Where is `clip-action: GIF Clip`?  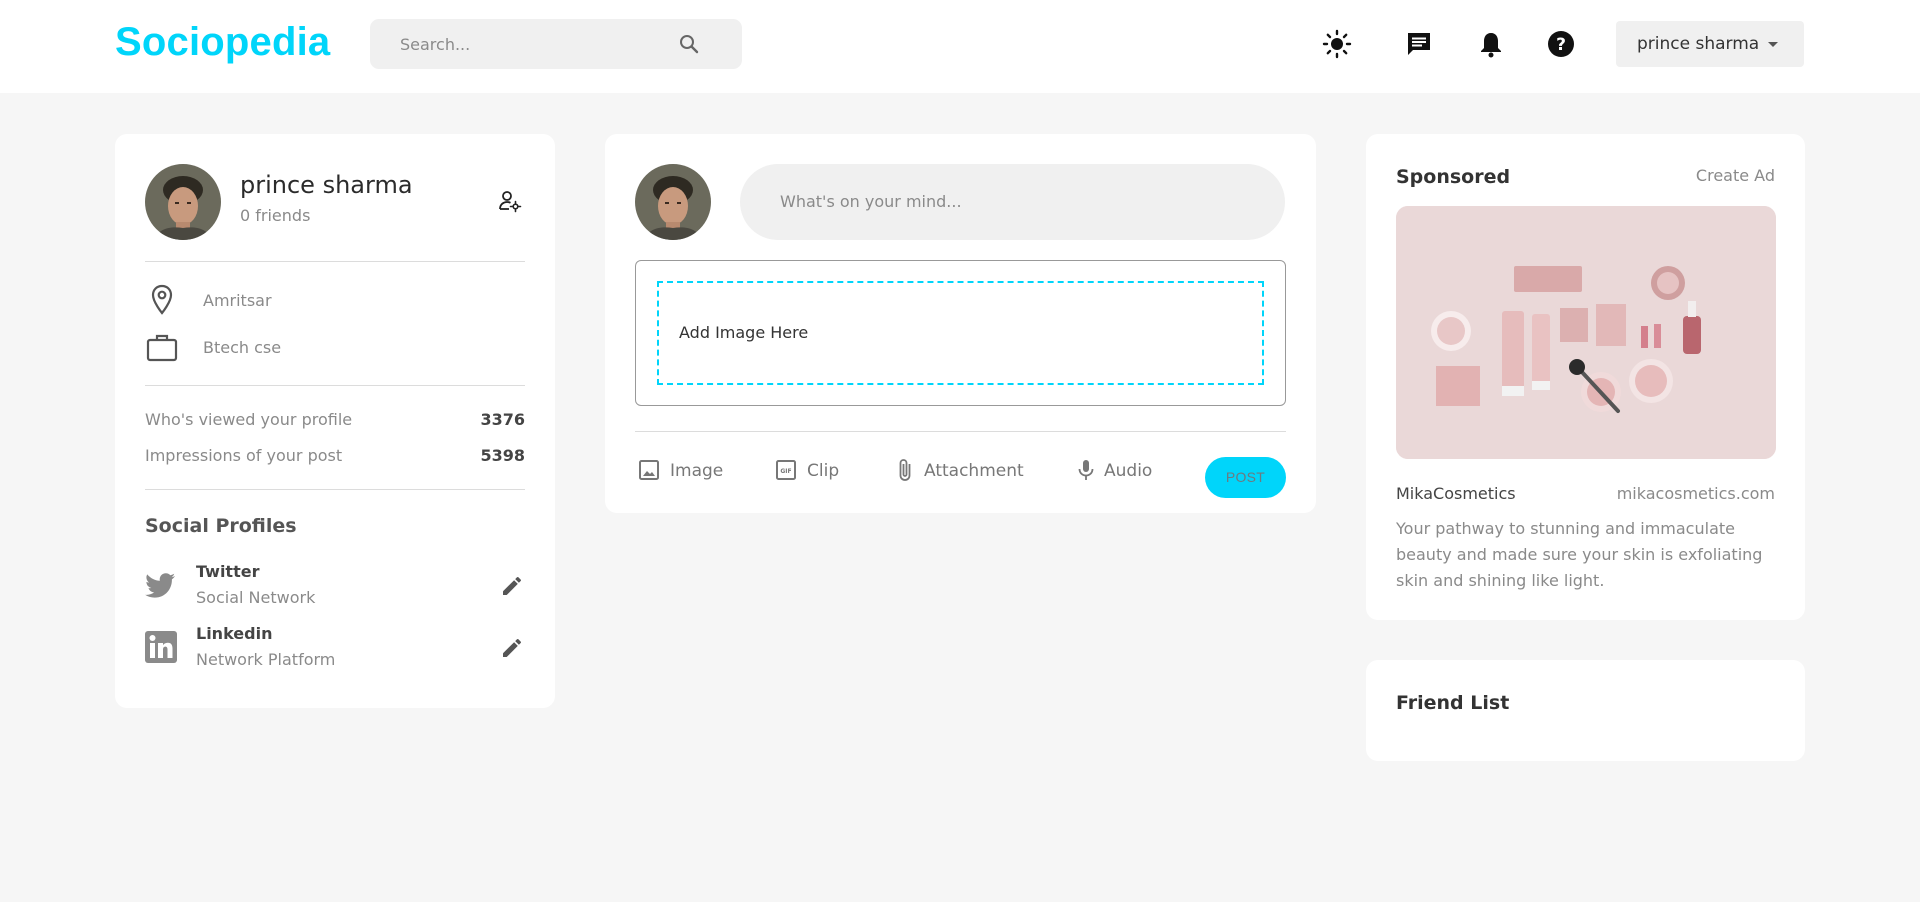
clip-action: GIF Clip is located at coordinates (809, 471).